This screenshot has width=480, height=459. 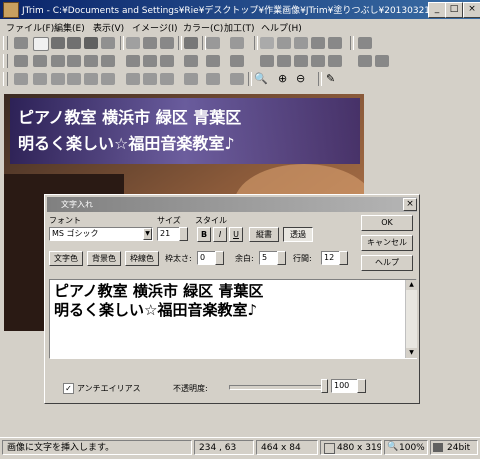 I want to click on border-width-label: 枠太さ:, so click(x=178, y=258).